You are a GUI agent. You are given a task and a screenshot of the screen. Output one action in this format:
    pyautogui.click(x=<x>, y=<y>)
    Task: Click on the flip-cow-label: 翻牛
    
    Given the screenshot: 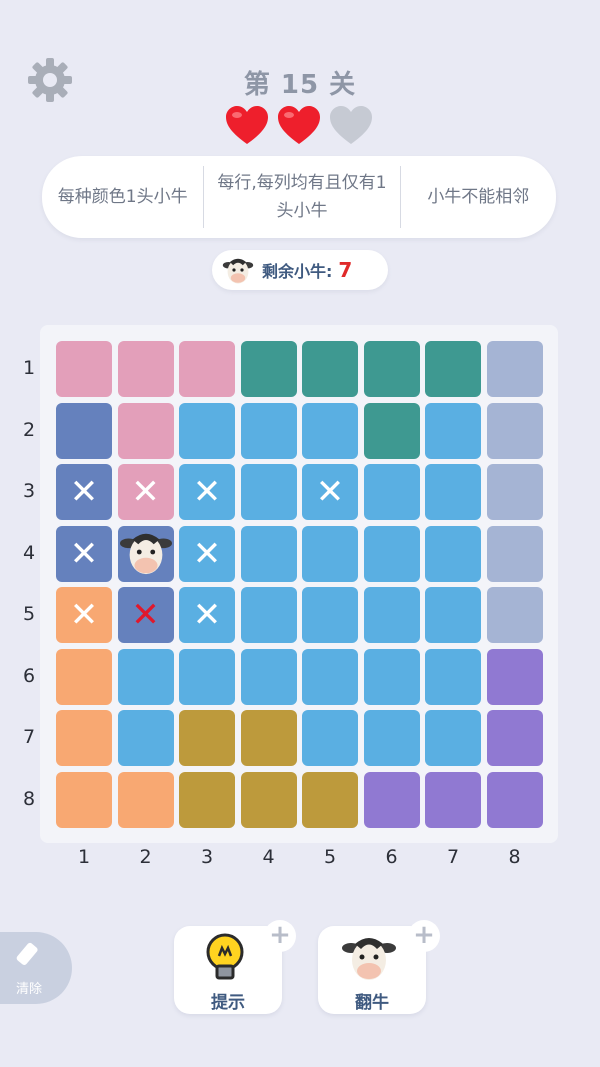 What is the action you would take?
    pyautogui.click(x=372, y=1003)
    